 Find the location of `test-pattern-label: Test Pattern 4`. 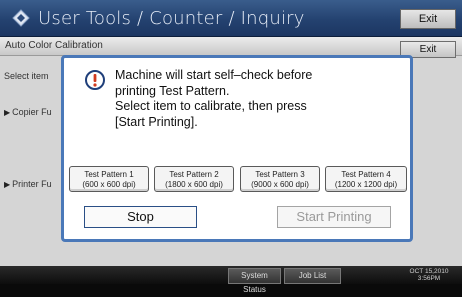

test-pattern-label: Test Pattern 4 is located at coordinates (366, 174).